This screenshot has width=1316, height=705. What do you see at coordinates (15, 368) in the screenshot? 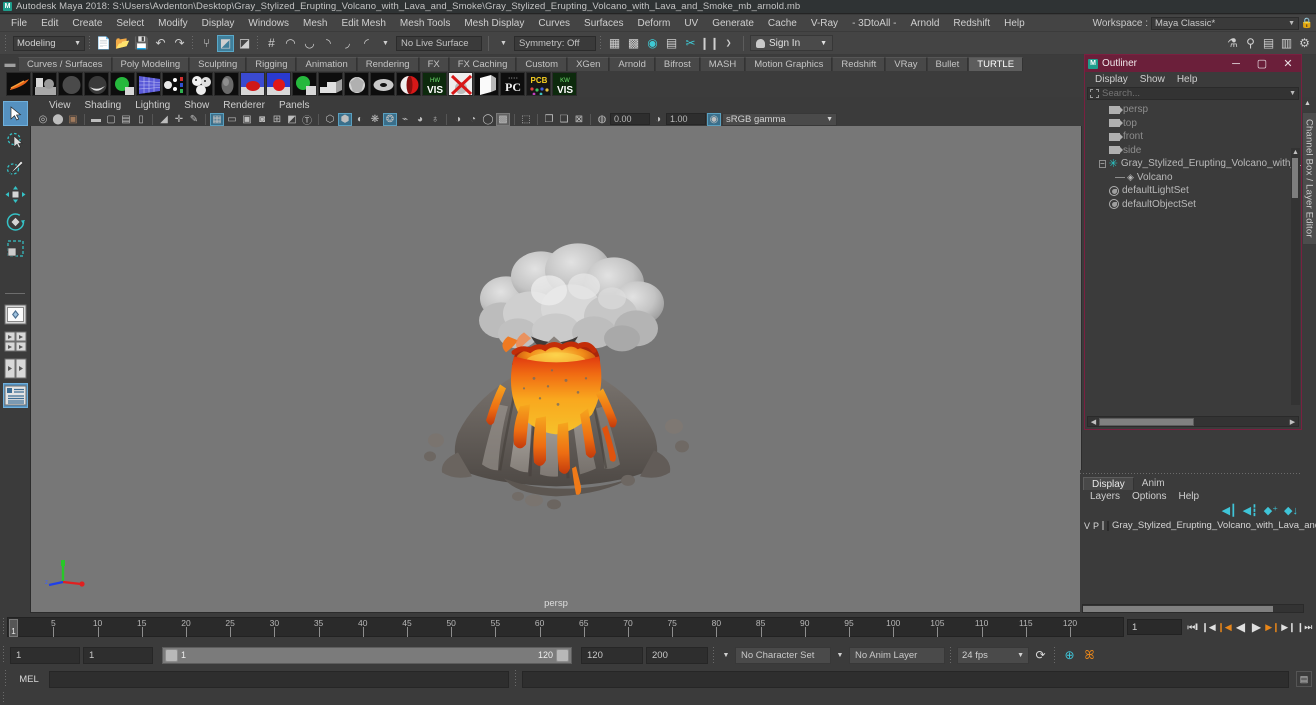
I see `two-pane-layout-button` at bounding box center [15, 368].